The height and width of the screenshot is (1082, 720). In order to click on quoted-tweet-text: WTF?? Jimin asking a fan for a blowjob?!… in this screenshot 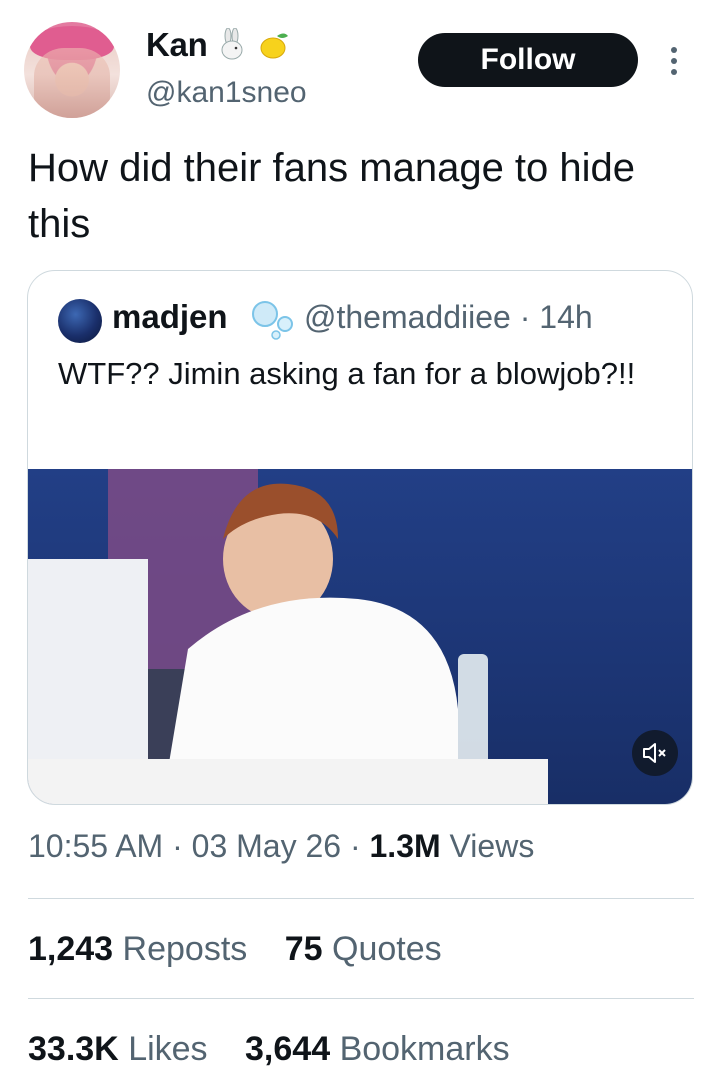, I will do `click(347, 373)`.